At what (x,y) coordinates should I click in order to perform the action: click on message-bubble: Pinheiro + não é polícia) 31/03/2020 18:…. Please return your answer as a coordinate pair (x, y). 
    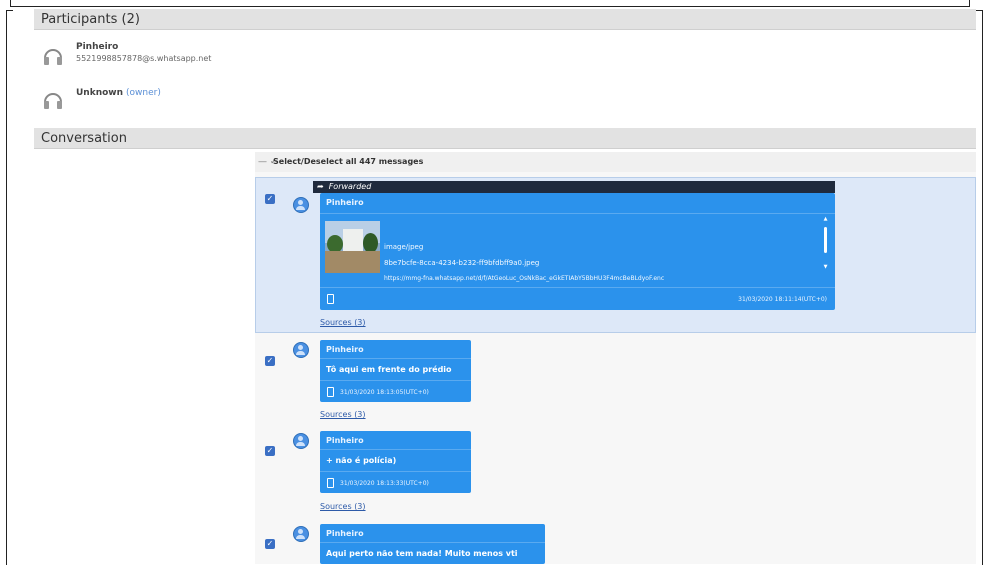
    Looking at the image, I should click on (395, 462).